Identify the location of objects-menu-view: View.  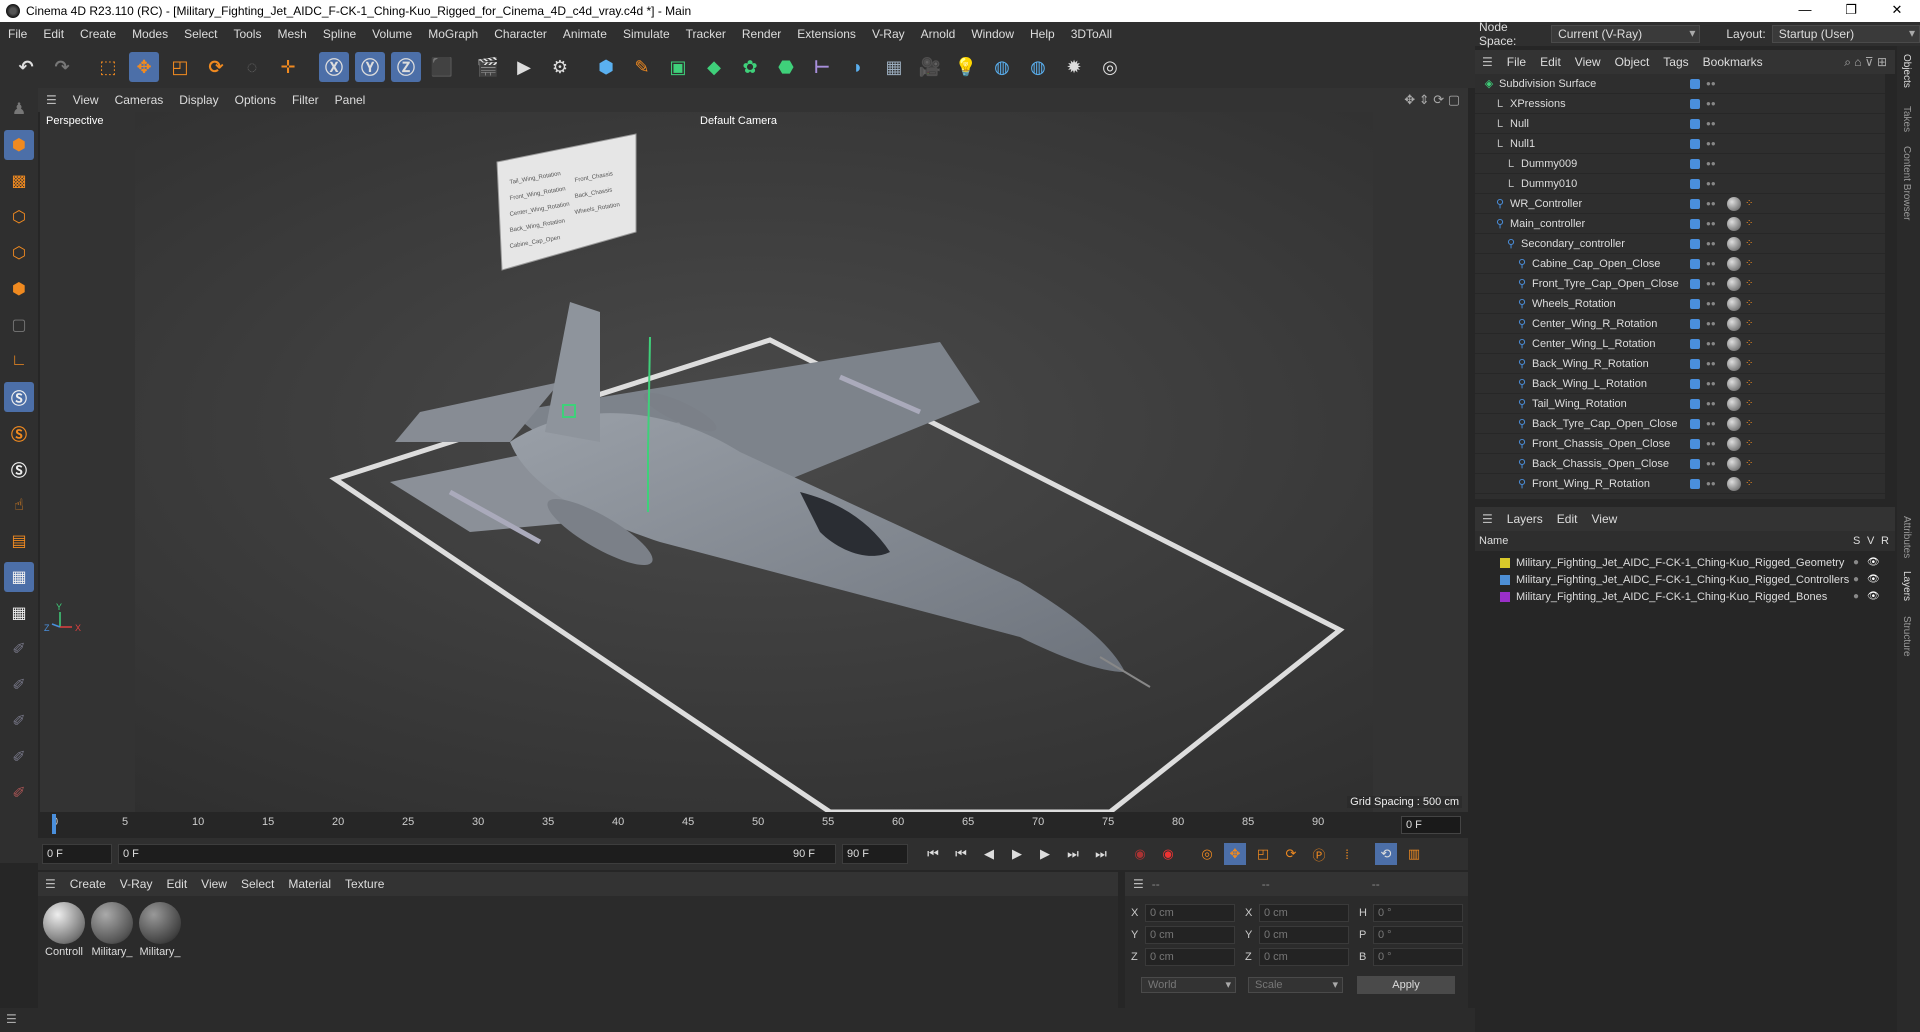
(1588, 62).